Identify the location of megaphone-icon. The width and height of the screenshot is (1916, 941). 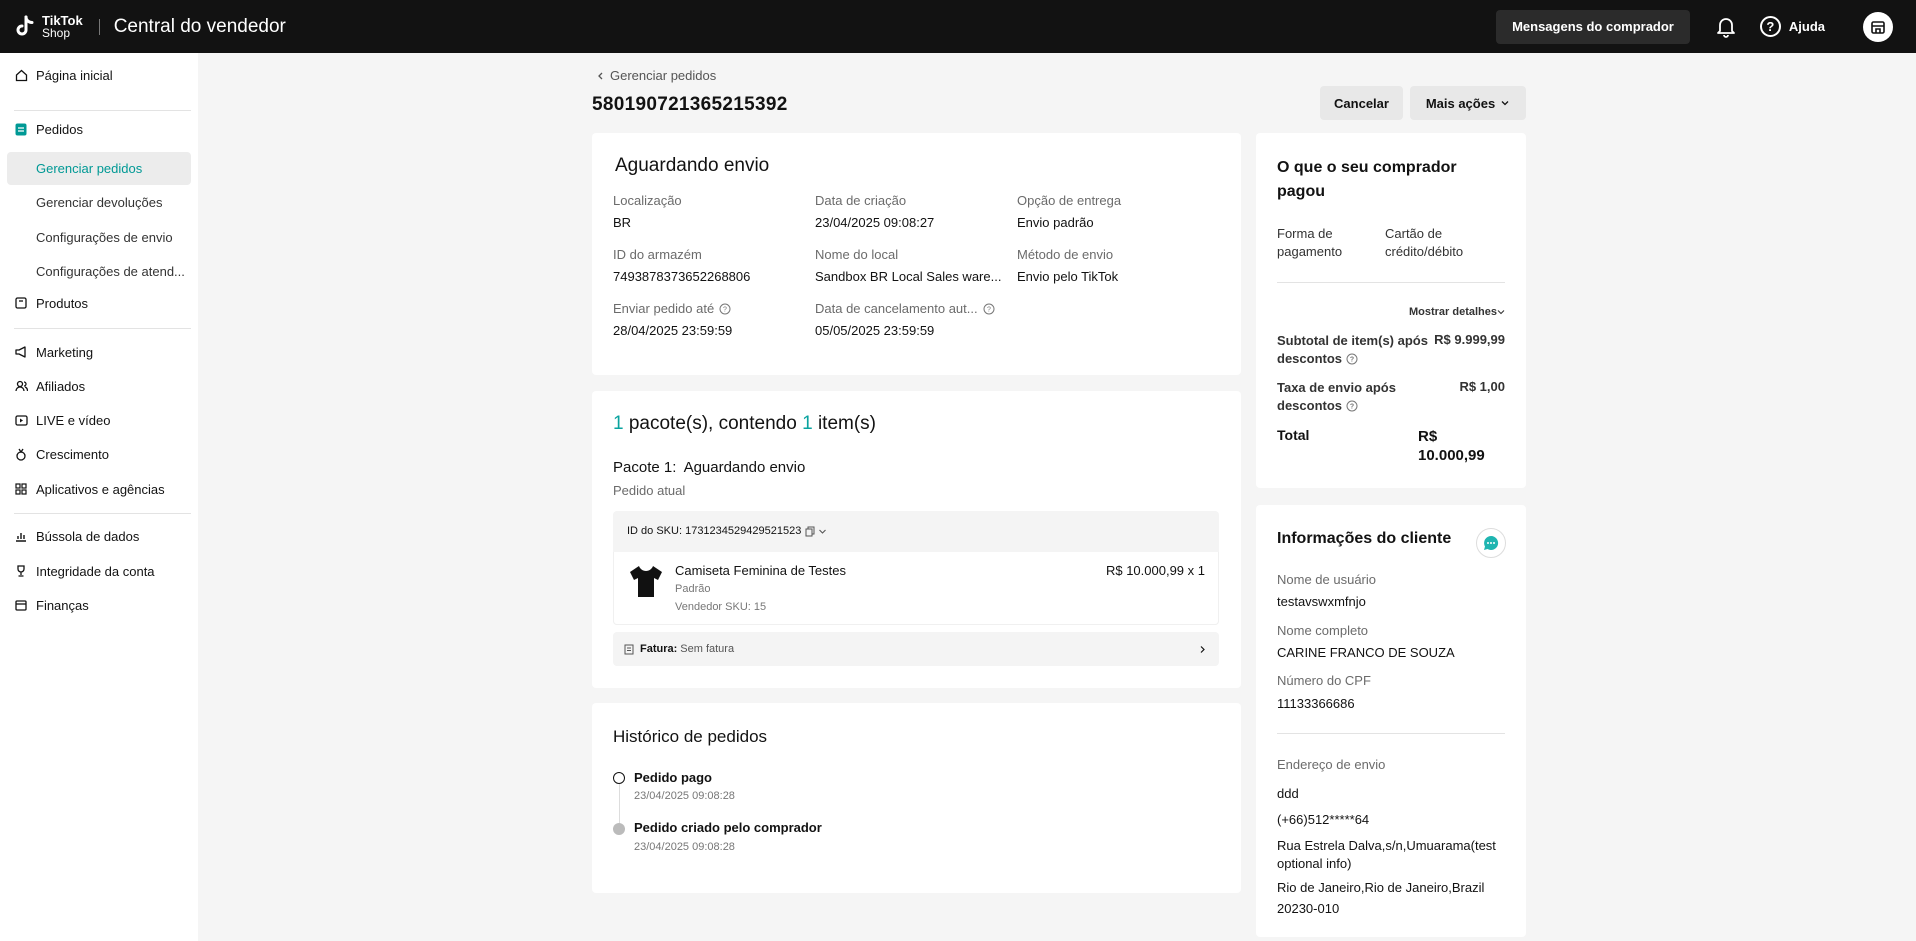
(21, 352).